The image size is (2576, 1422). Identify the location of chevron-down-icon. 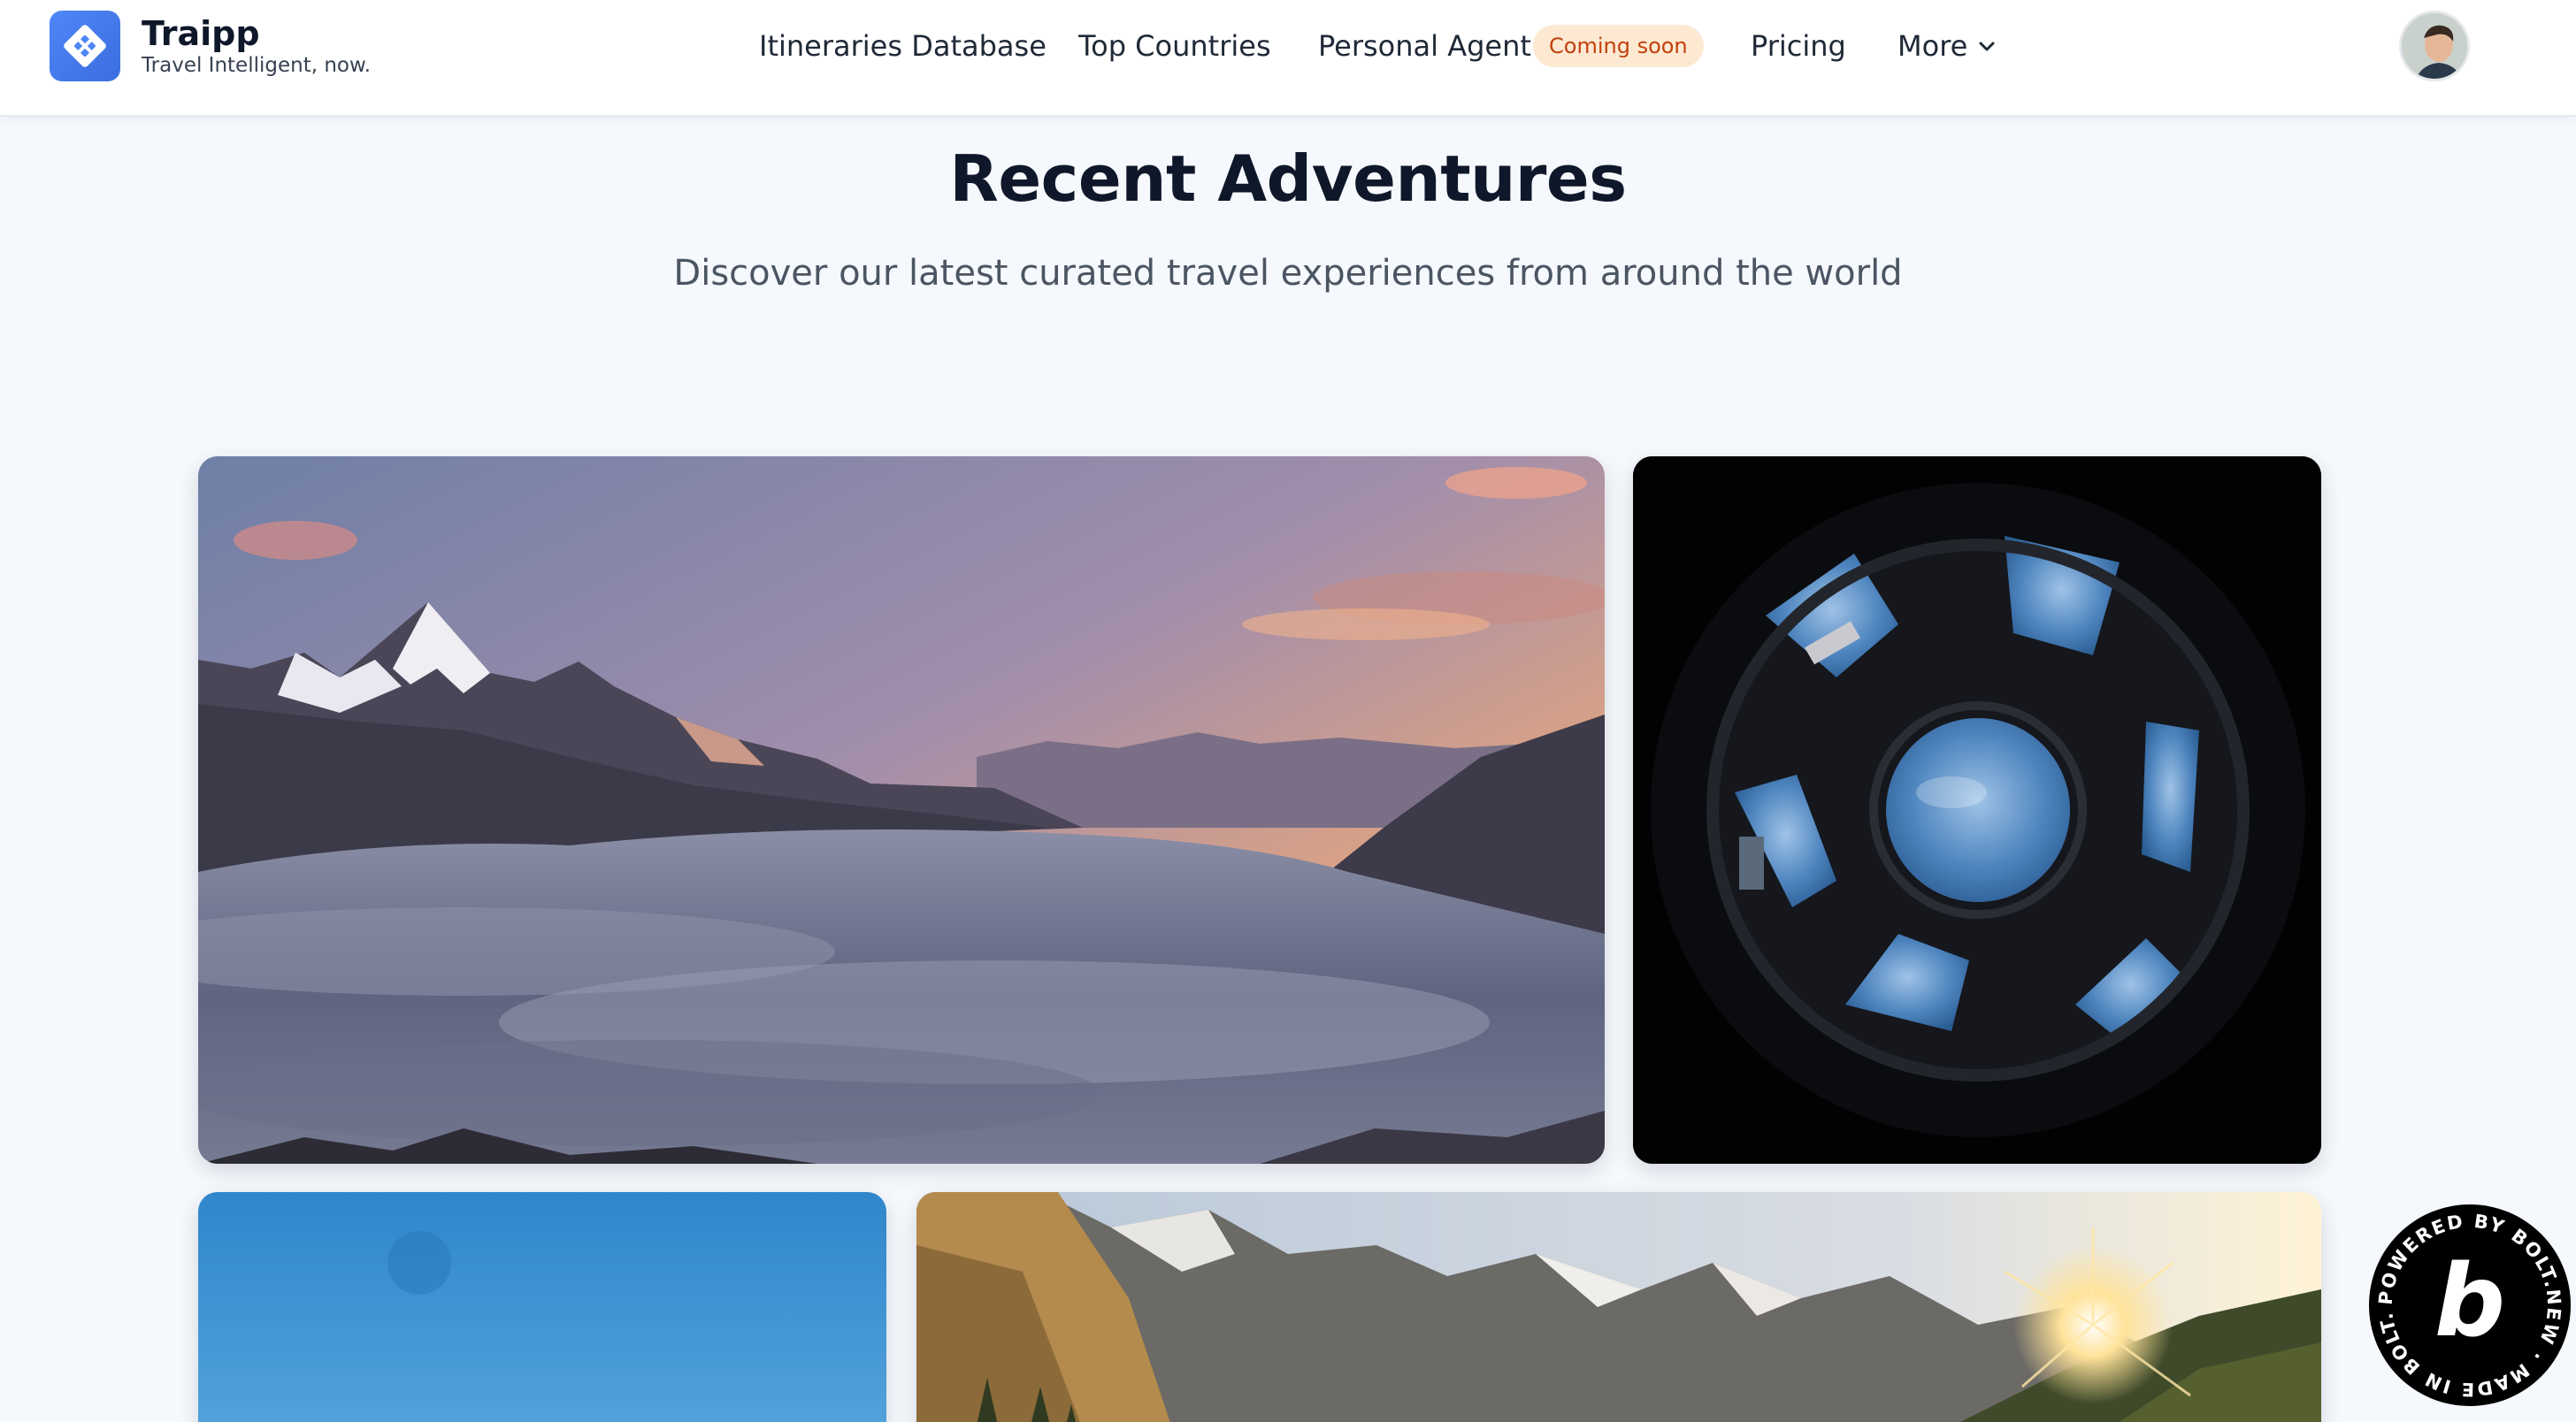
(1986, 46).